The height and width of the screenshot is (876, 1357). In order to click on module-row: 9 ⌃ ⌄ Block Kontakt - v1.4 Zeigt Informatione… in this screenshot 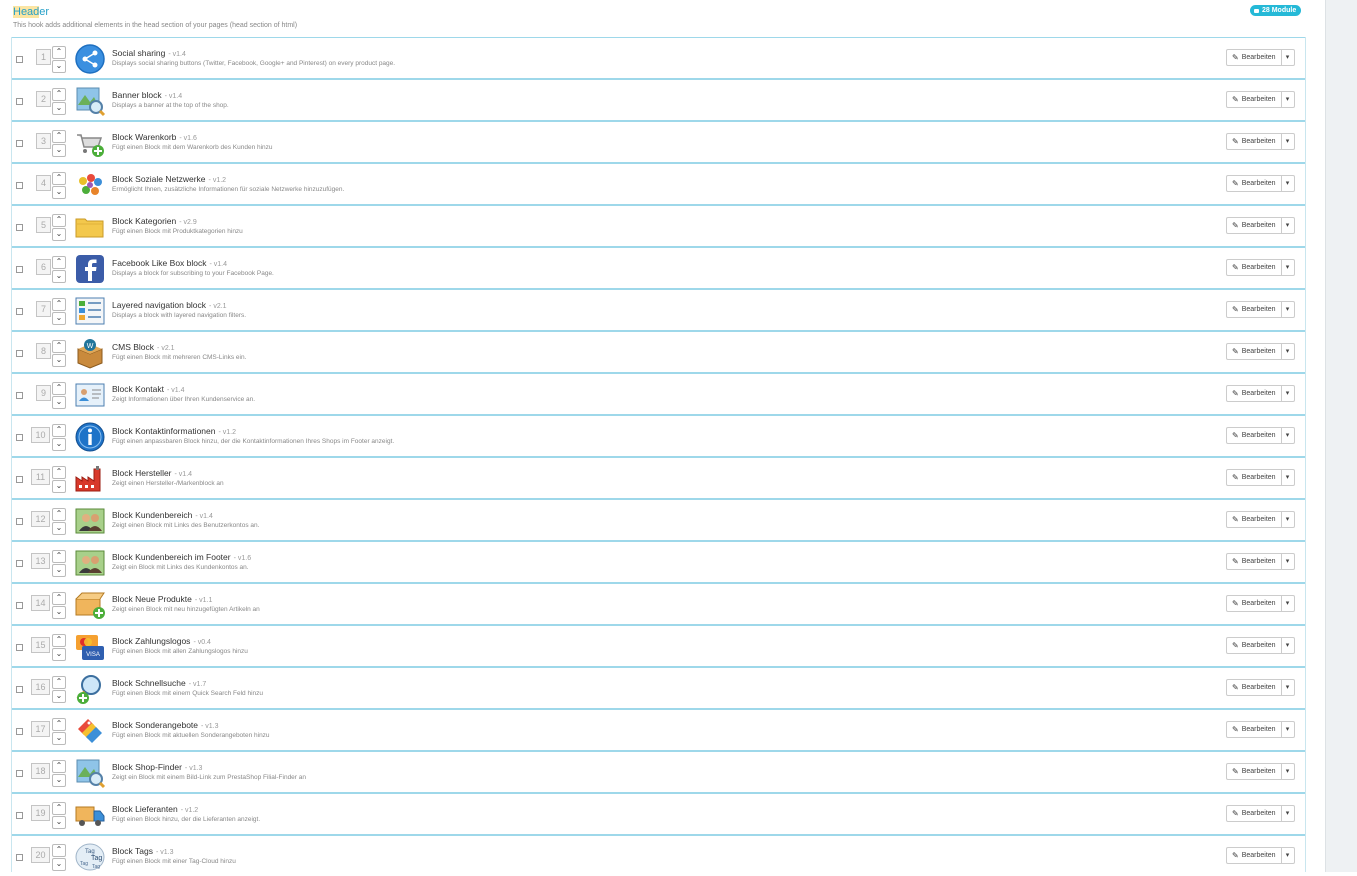, I will do `click(658, 393)`.